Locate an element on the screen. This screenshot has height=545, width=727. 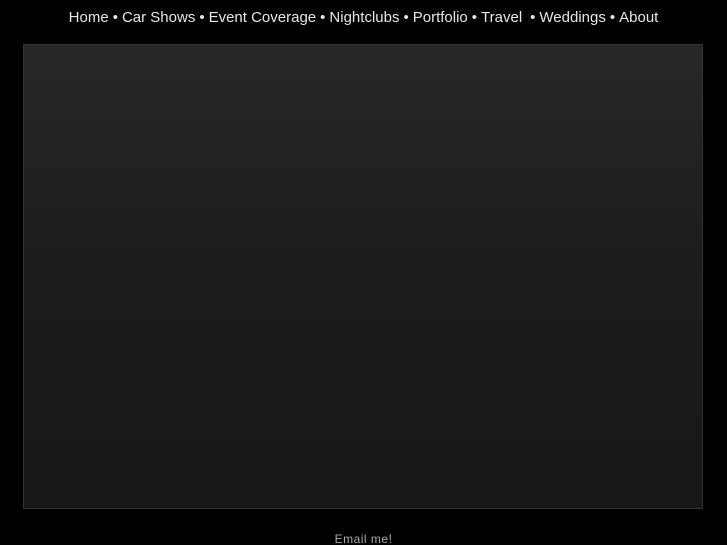
nav-event-coverage-link: Event Coverage is located at coordinates (263, 17).